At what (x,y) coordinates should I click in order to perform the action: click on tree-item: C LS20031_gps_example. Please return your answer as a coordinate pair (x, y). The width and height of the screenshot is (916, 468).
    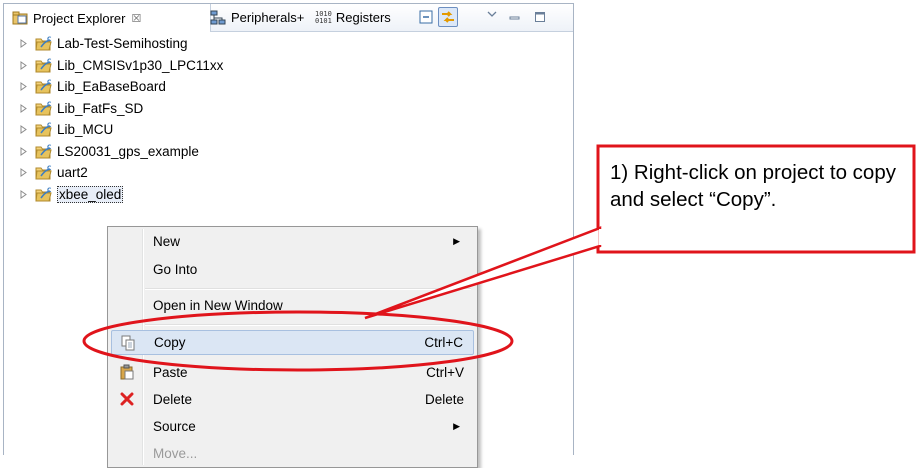
    Looking at the image, I should click on (108, 151).